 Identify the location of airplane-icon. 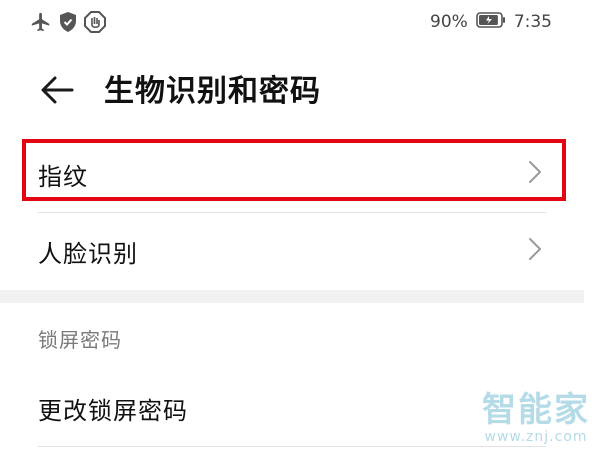
(41, 22).